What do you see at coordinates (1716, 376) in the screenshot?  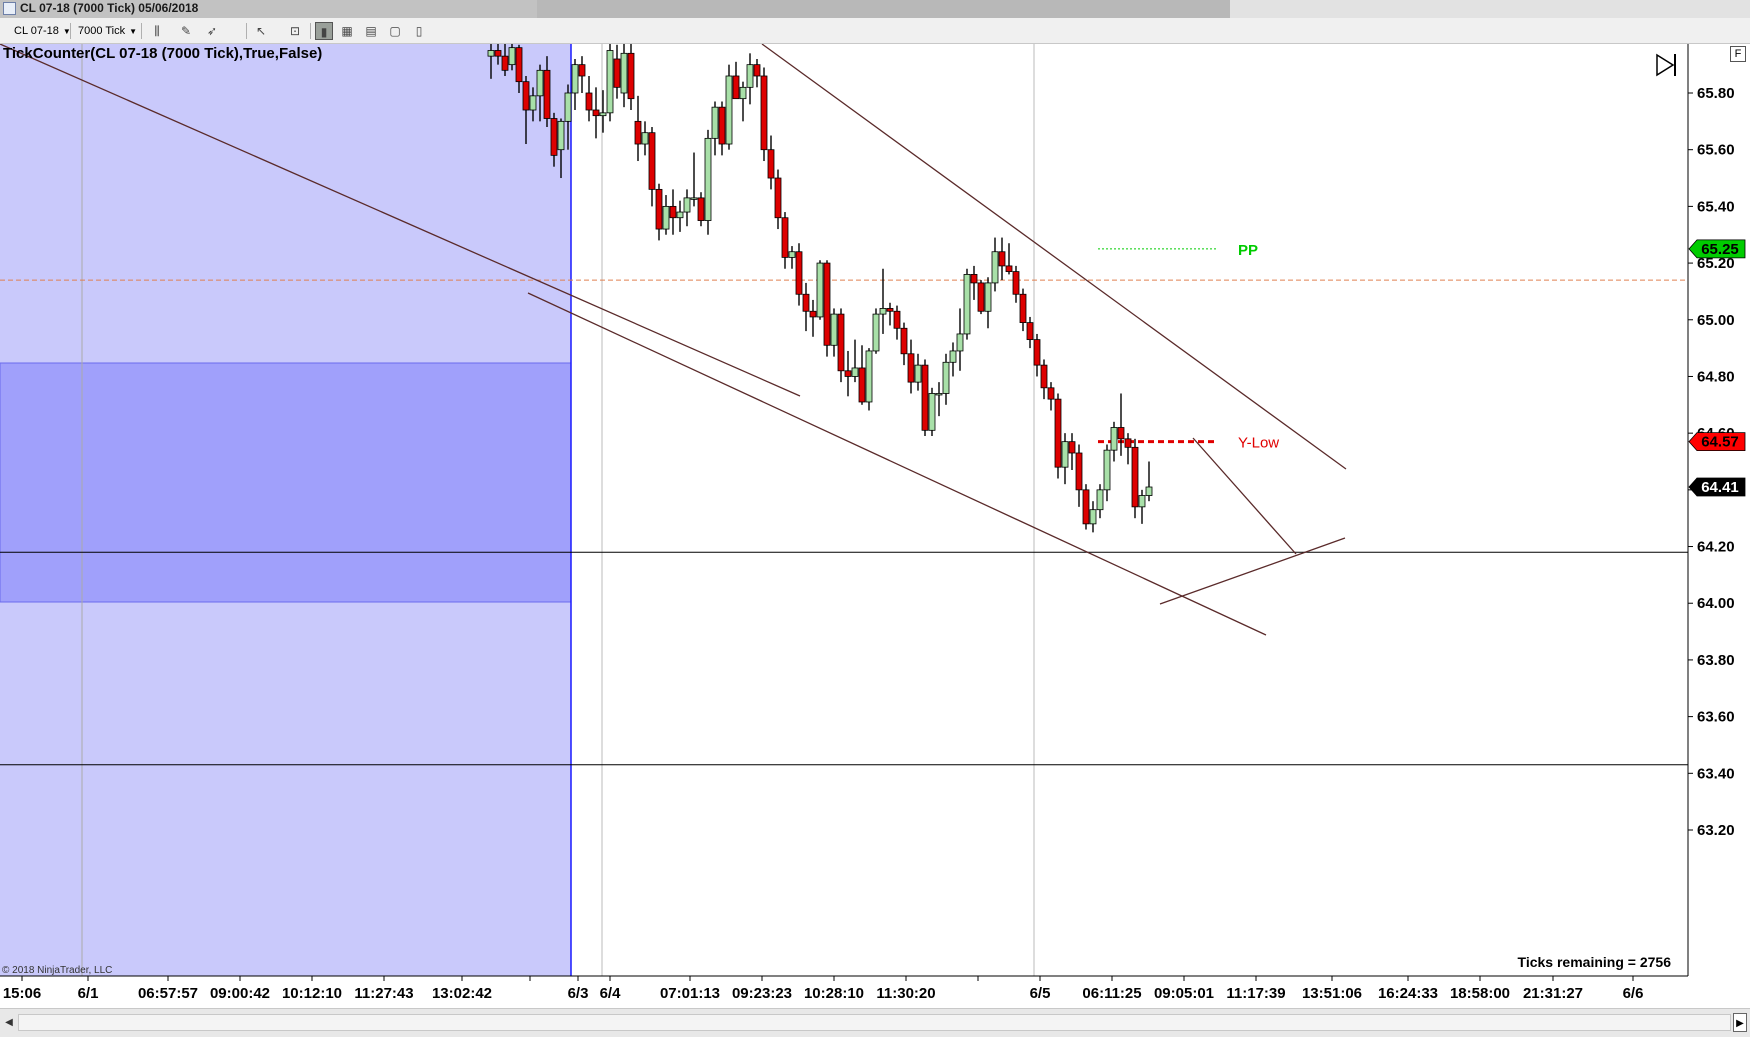 I see `y-tick-label: 64.80` at bounding box center [1716, 376].